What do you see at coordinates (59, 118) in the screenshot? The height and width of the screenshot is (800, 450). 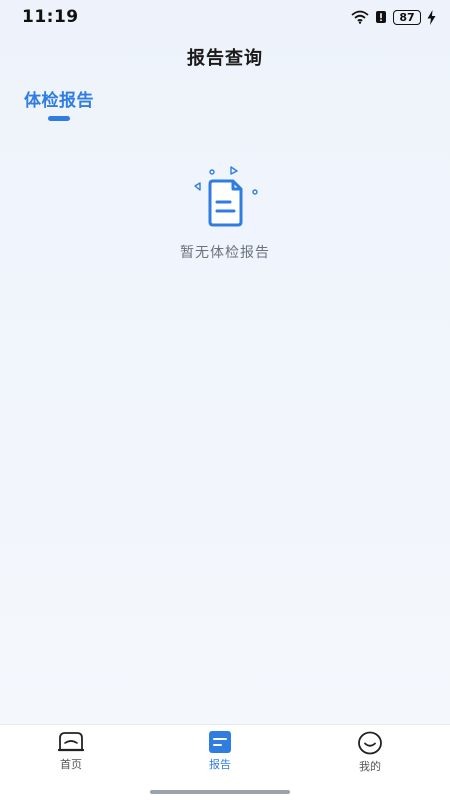 I see `tab-active-indicator` at bounding box center [59, 118].